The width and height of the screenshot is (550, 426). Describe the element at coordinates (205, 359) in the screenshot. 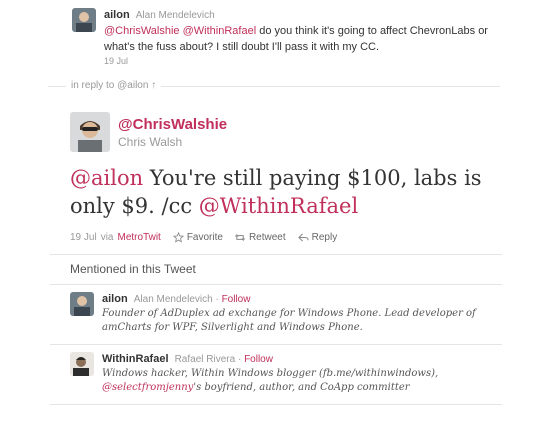

I see `realname: Rafael Rivera` at that location.